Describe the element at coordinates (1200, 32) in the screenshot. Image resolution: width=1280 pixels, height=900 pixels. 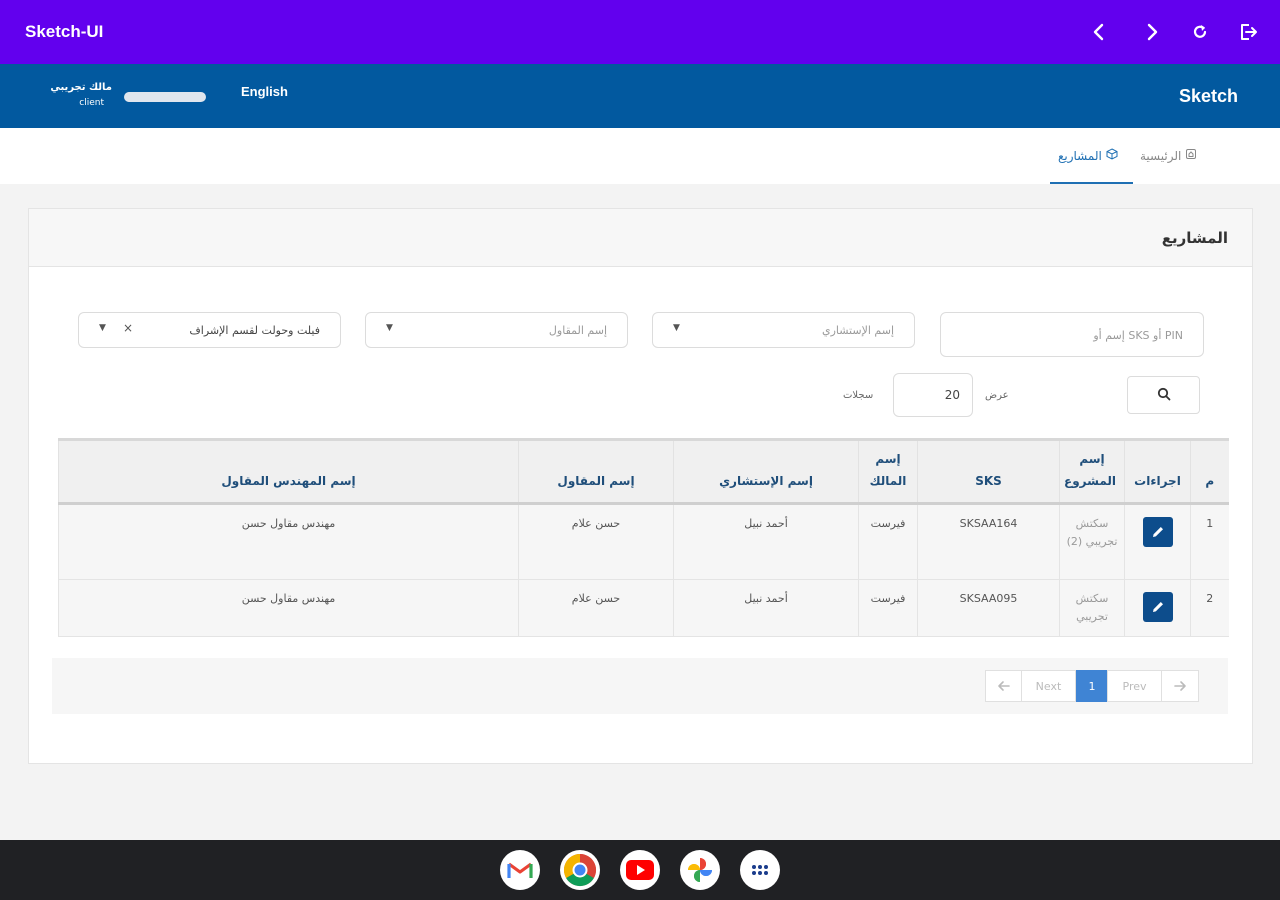
I see `refresh-icon` at that location.